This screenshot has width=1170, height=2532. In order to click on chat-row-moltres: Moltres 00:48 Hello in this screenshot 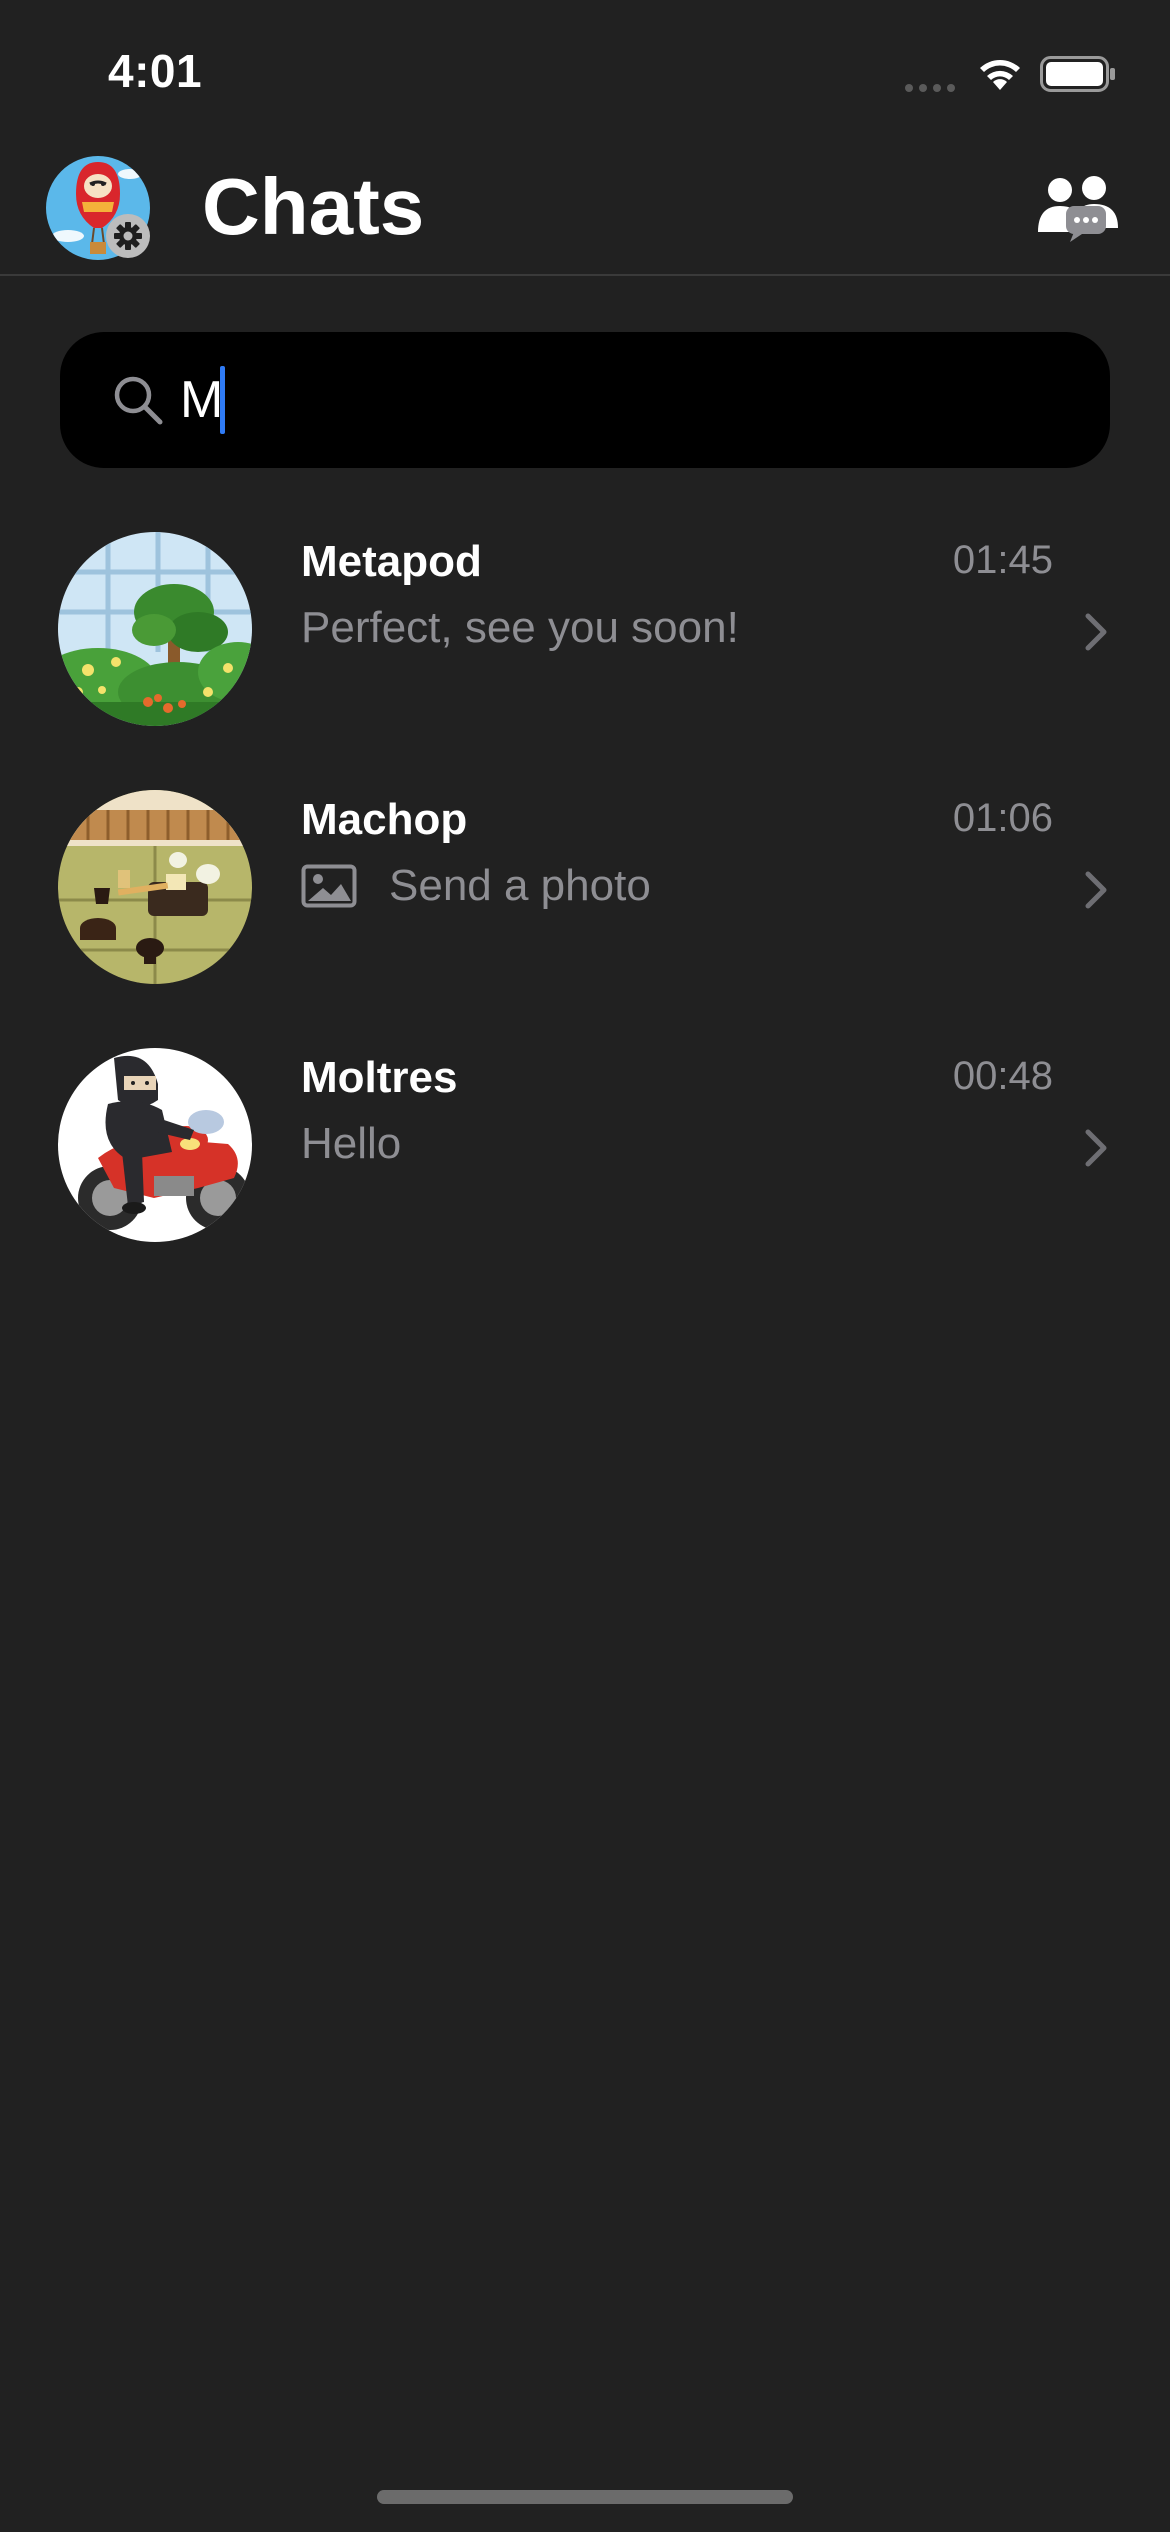, I will do `click(585, 1165)`.